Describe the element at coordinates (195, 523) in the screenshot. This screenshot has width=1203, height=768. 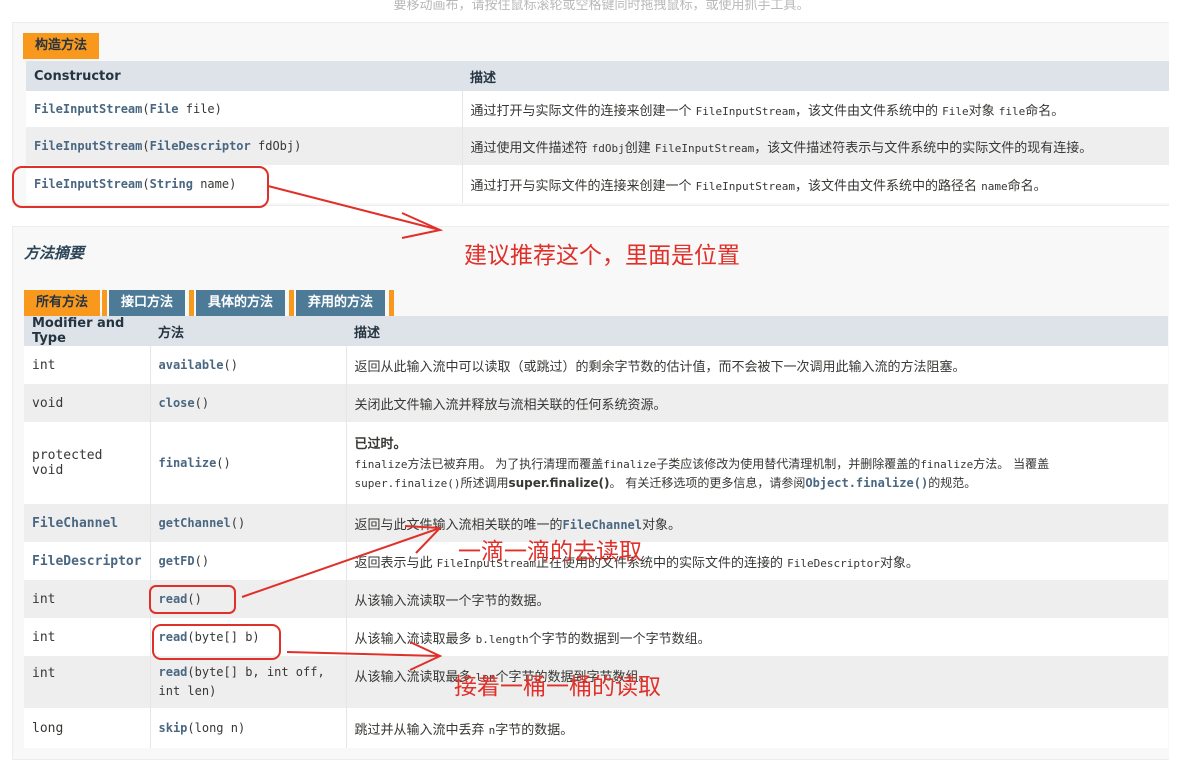
I see `method-link: getChannel` at that location.